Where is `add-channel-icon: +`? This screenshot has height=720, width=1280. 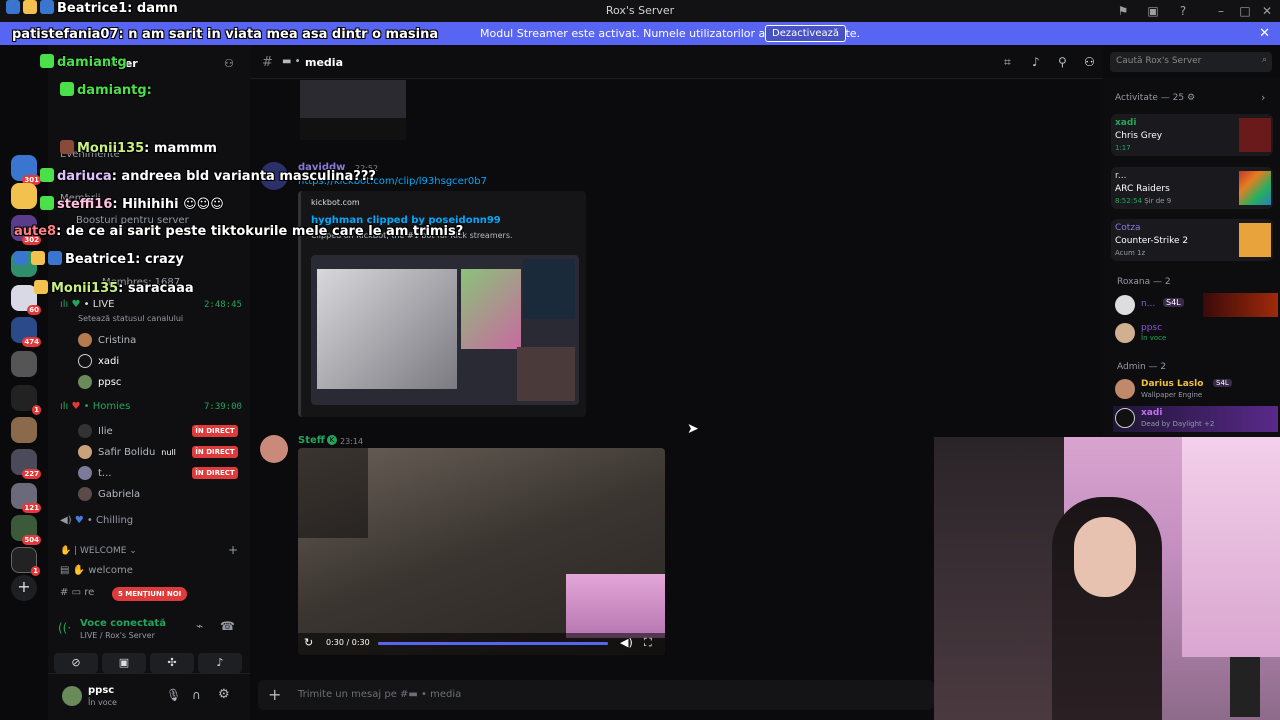
add-channel-icon: + is located at coordinates (233, 550).